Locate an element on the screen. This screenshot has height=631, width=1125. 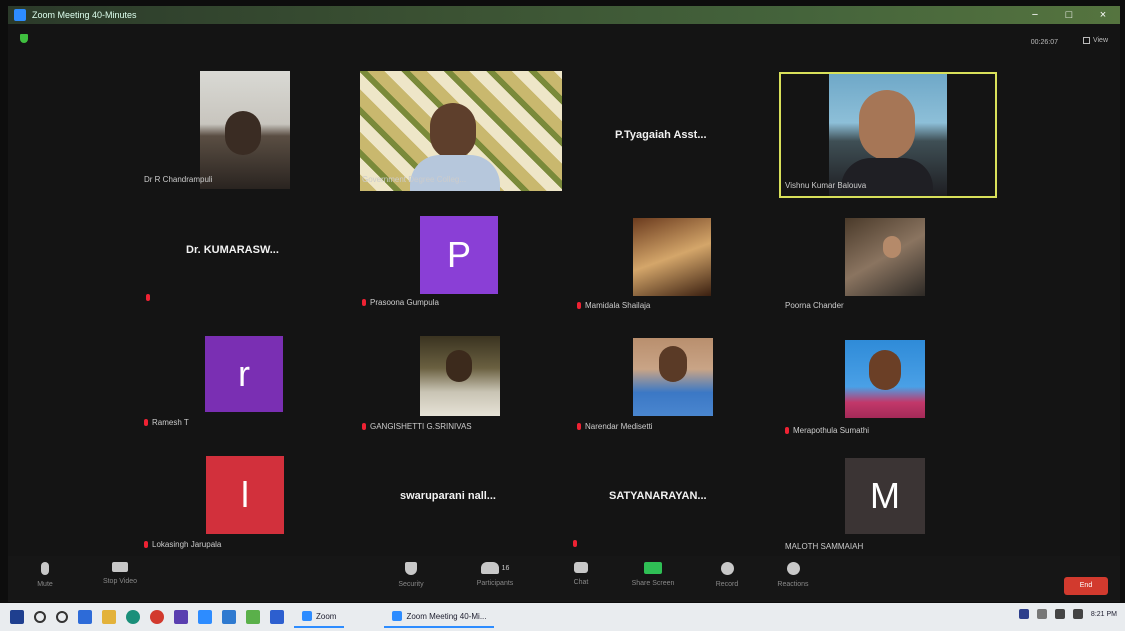
windows-taskbar: Zoom Zoom Meeting 40-Mi... 8:21 PM is located at coordinates (562, 617).